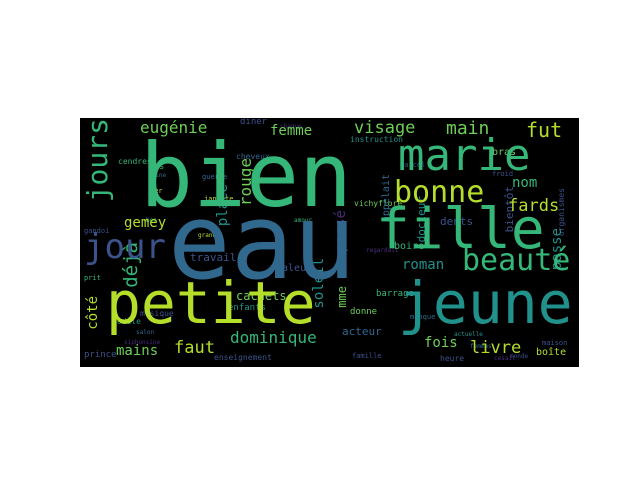 This screenshot has height=480, width=640. I want to click on word-marie: marie, so click(464, 155).